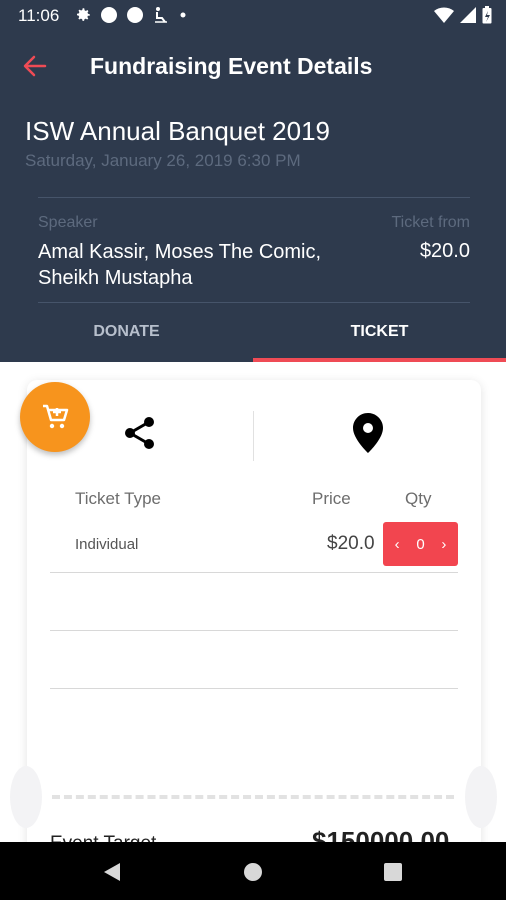 The image size is (506, 900). Describe the element at coordinates (331, 498) in the screenshot. I see `column-header-price: Price` at that location.